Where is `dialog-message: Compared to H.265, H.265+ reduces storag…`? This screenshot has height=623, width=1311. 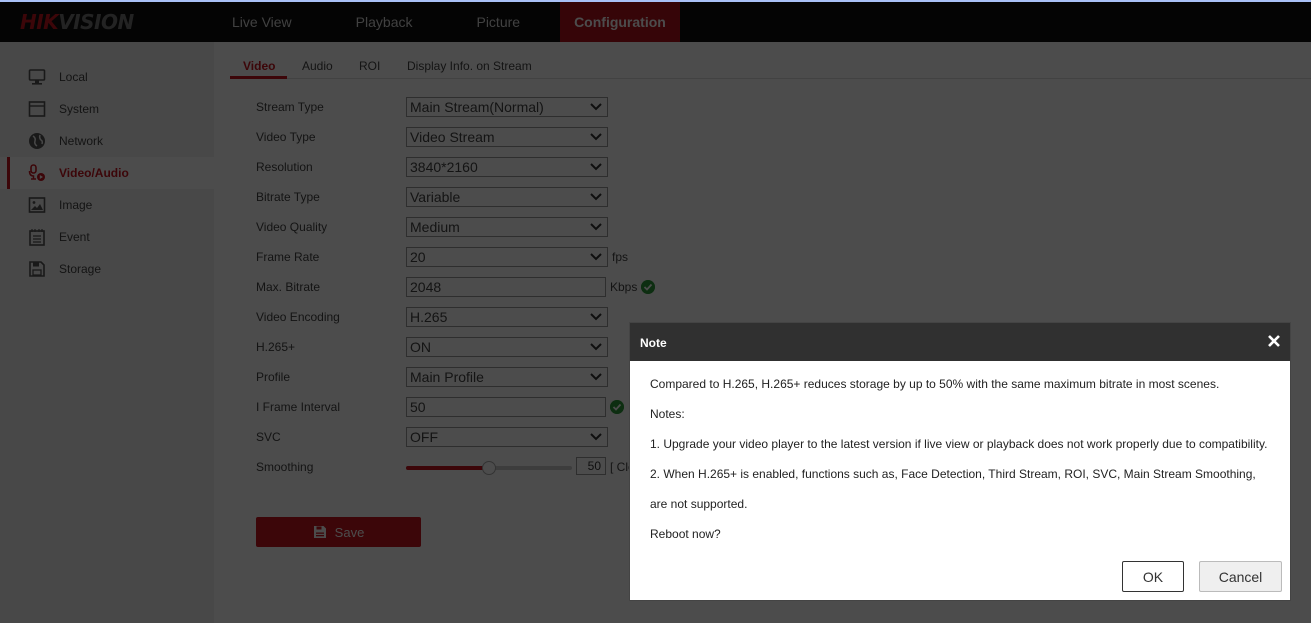 dialog-message: Compared to H.265, H.265+ reduces storag… is located at coordinates (935, 384).